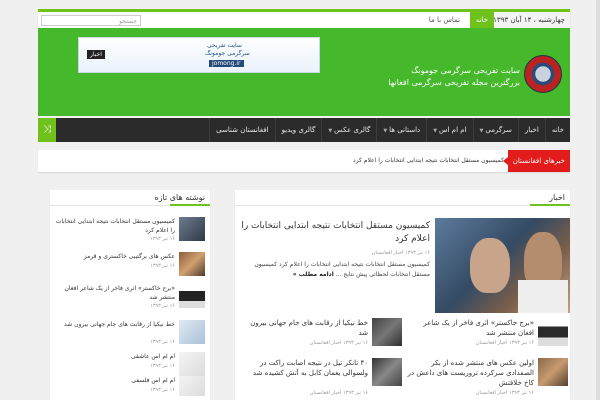  I want to click on nav-label: سرگرمی, so click(498, 130).